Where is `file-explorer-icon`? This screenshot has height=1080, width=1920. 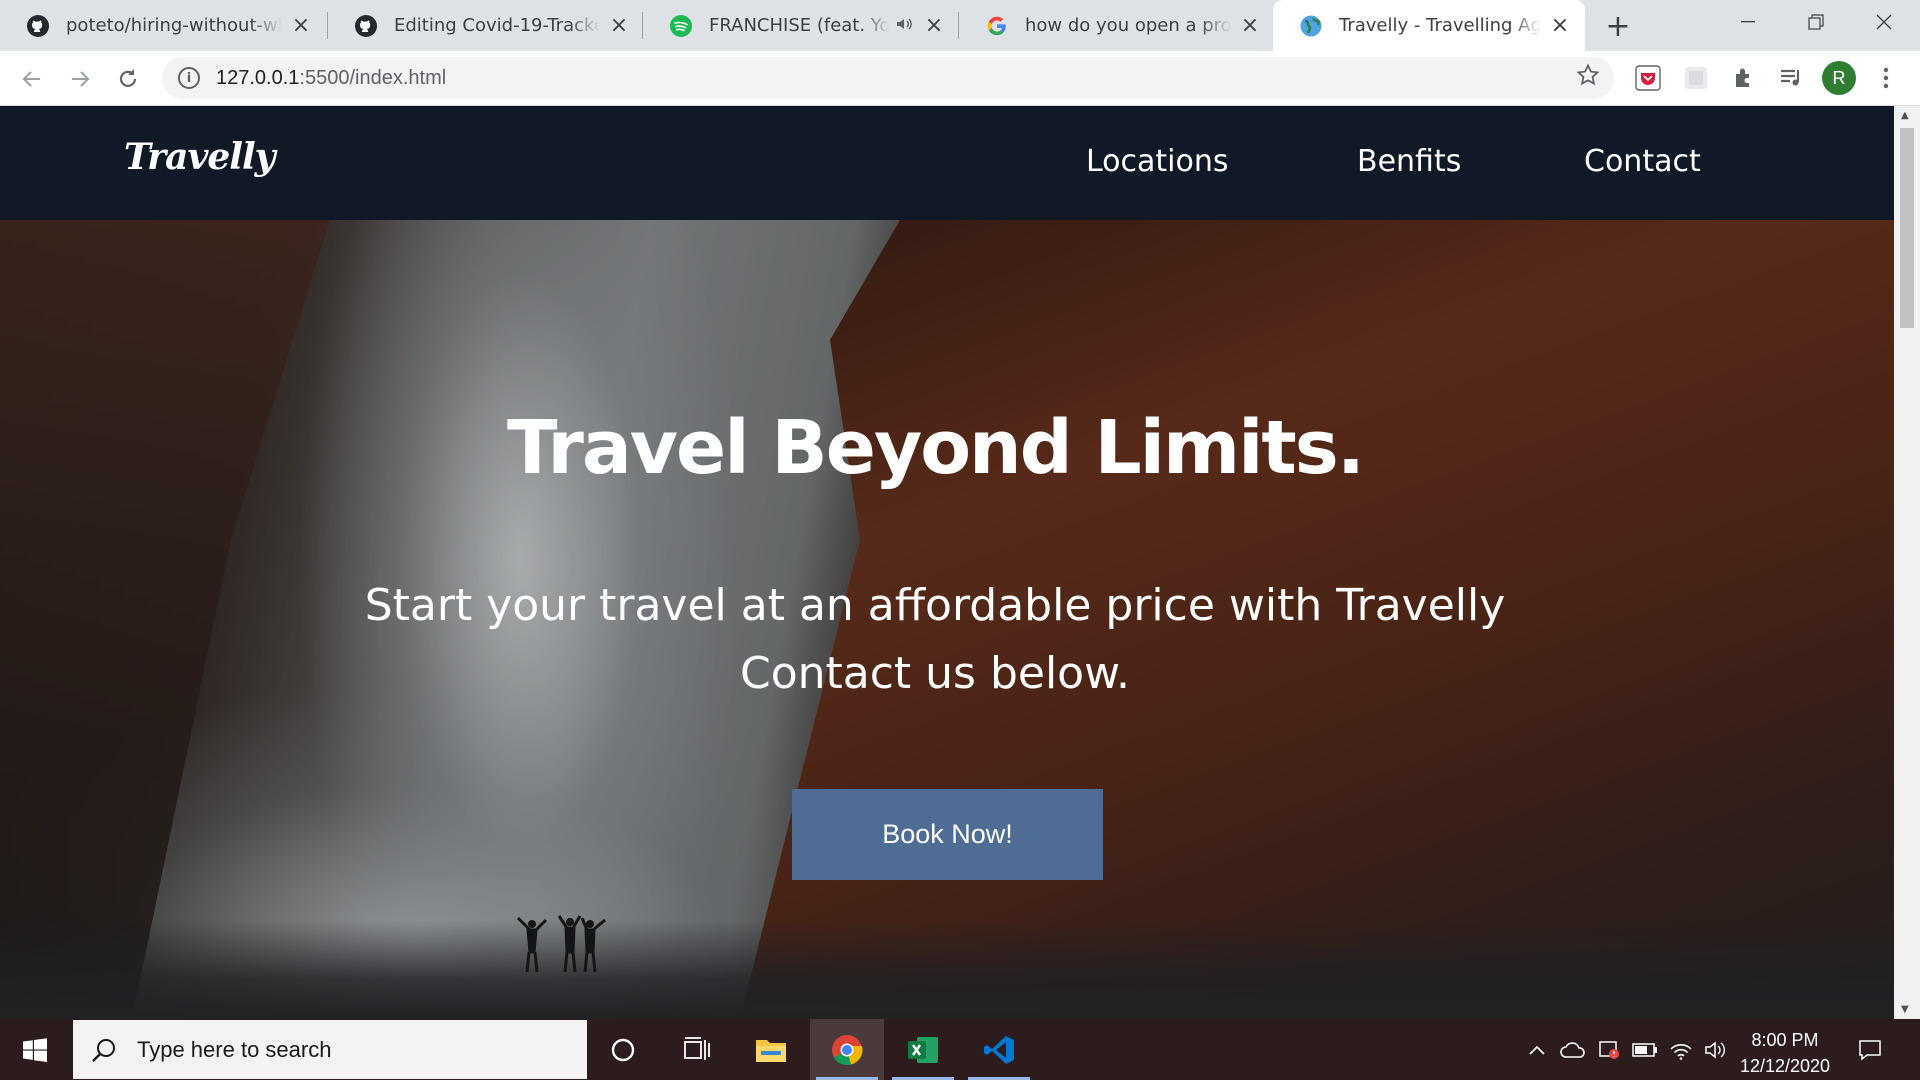 file-explorer-icon is located at coordinates (771, 1049).